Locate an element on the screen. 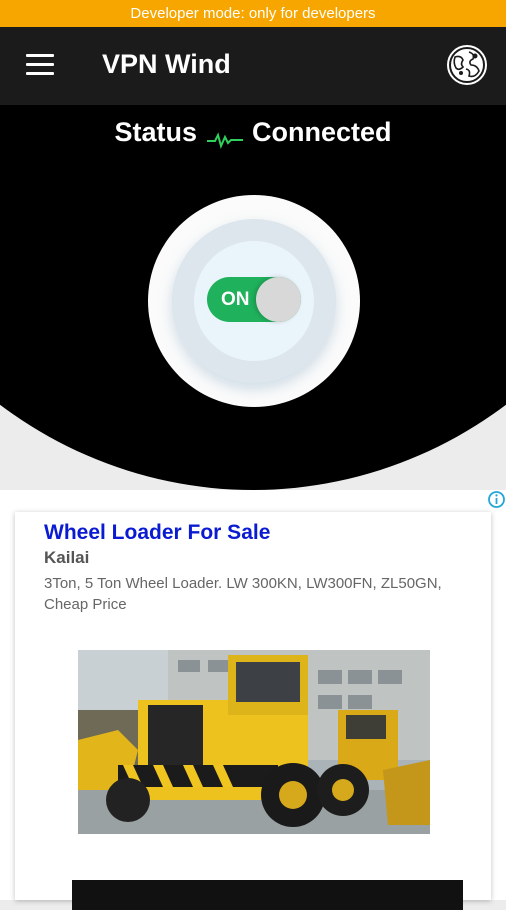  app-title: VPN Wind is located at coordinates (166, 64).